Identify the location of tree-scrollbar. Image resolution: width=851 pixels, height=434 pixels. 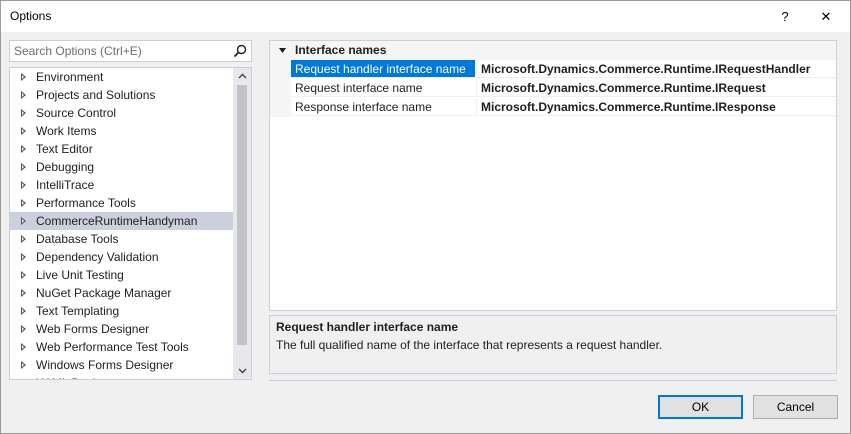
(242, 223).